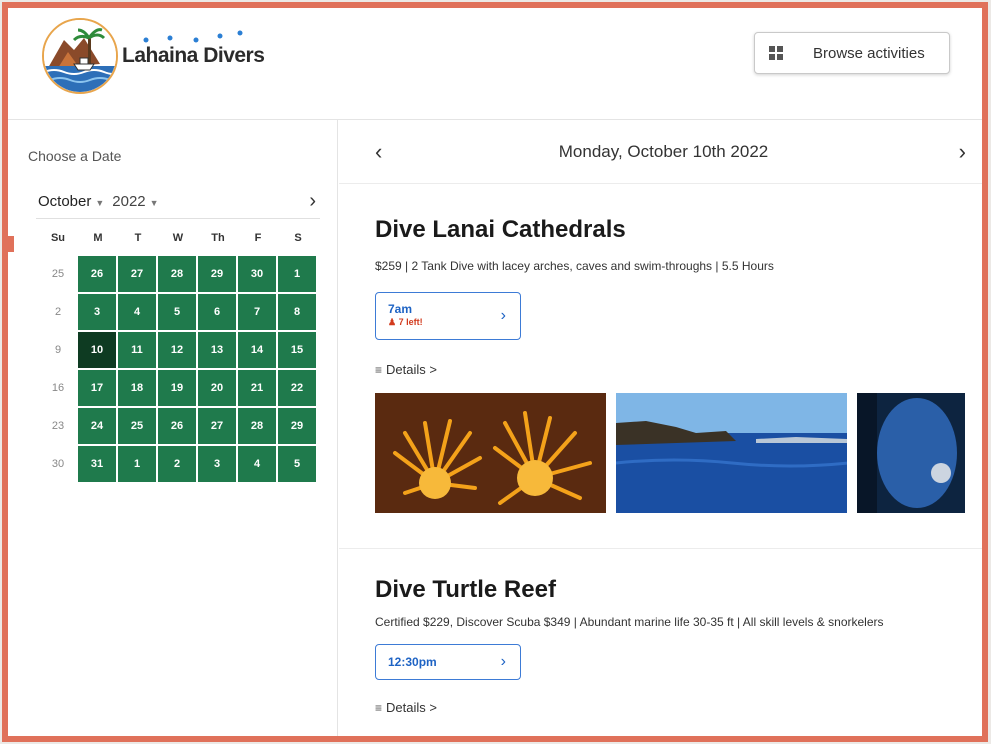 Image resolution: width=991 pixels, height=744 pixels. Describe the element at coordinates (193, 55) in the screenshot. I see `logo-label: Lahaina Divers` at that location.